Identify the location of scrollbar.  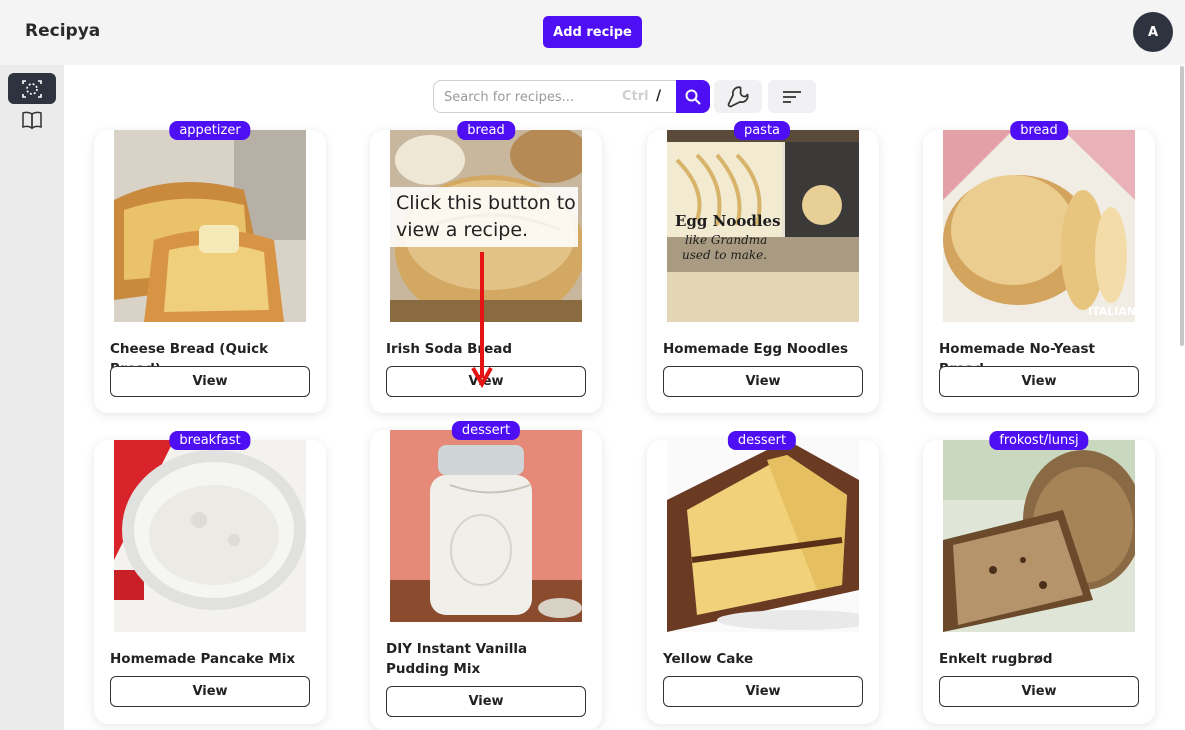
(1182, 206).